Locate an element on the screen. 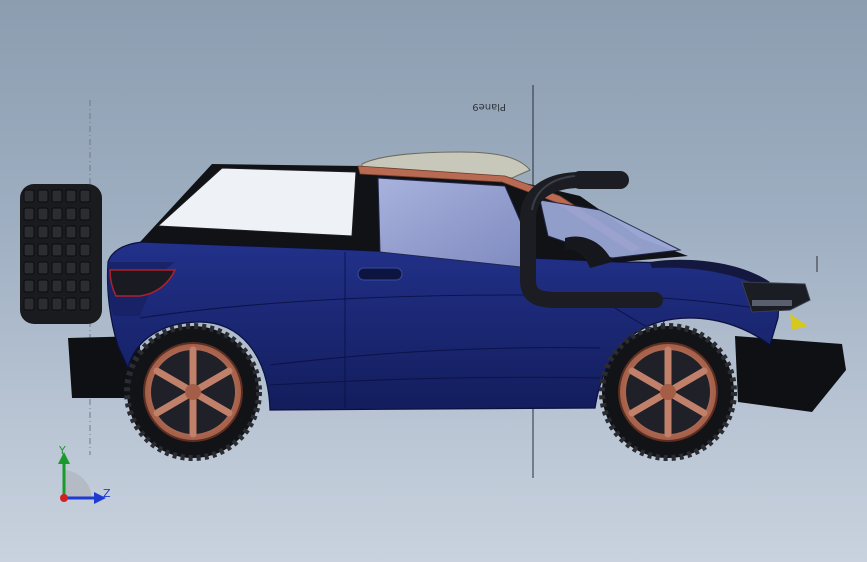 Image resolution: width=867 pixels, height=562 pixels. door-handle is located at coordinates (380, 274).